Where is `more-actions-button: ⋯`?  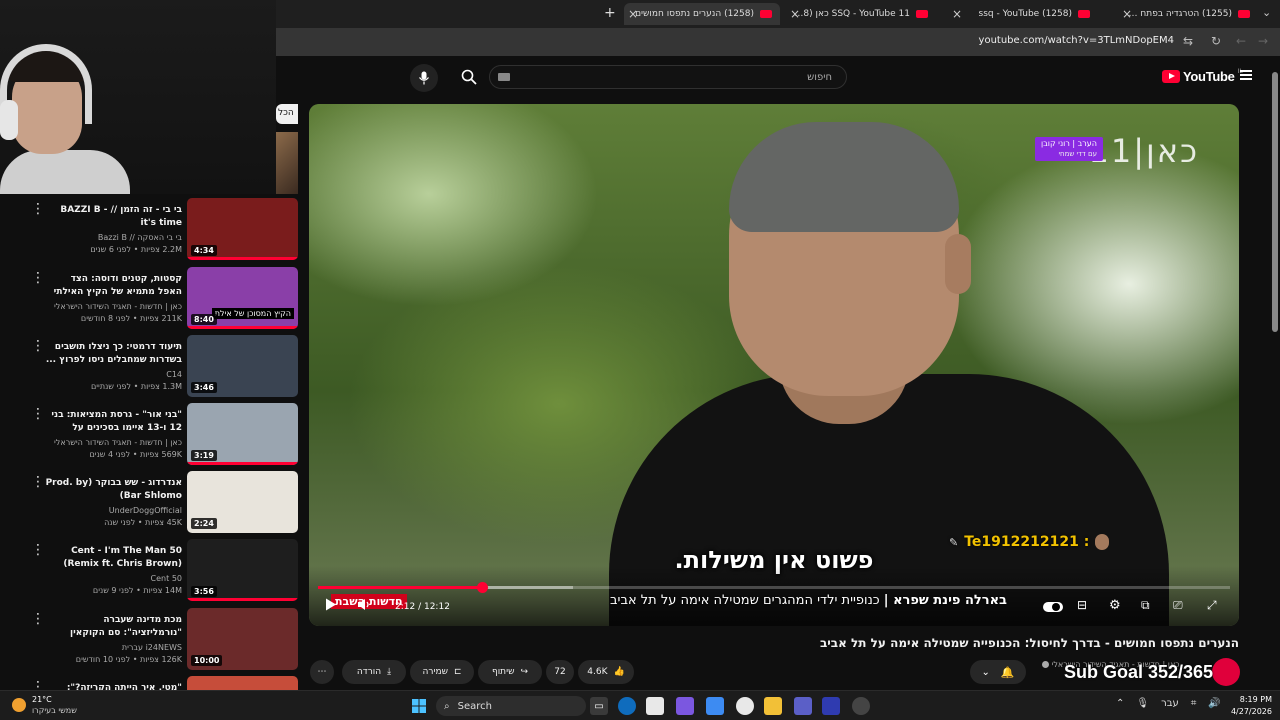 more-actions-button: ⋯ is located at coordinates (322, 672).